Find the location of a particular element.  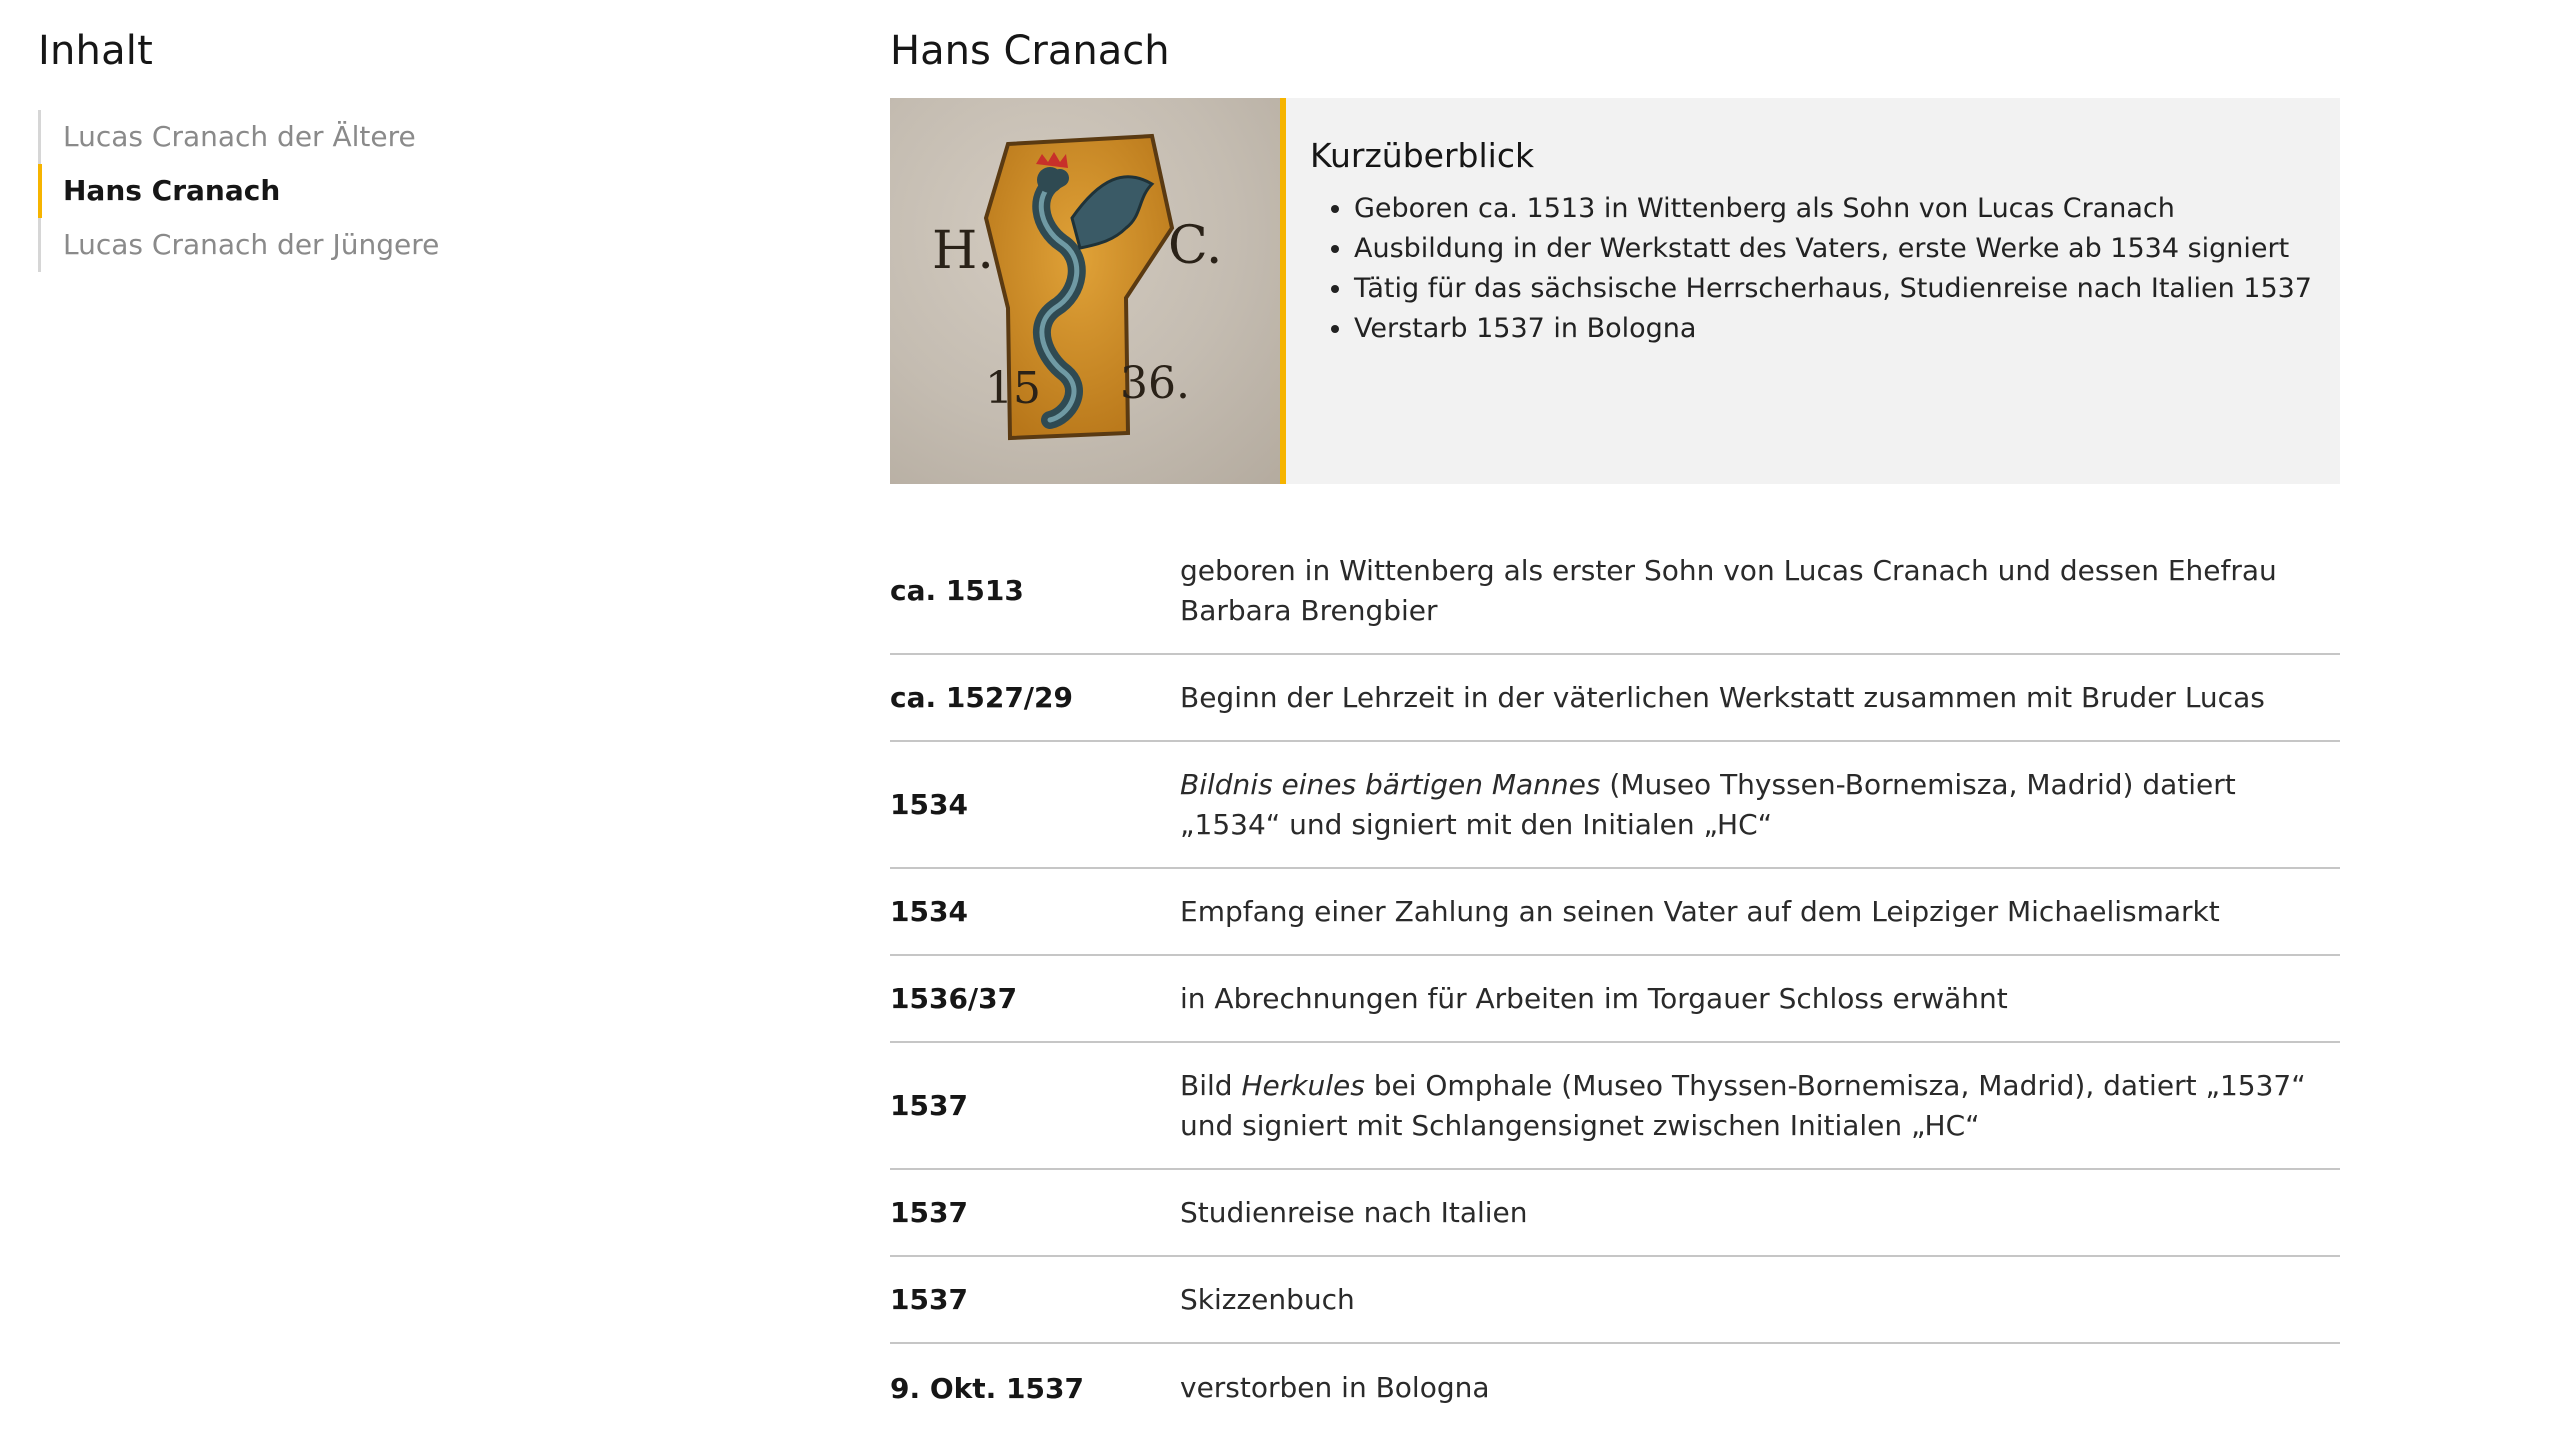

timeline-date: ca. 1513 is located at coordinates (957, 590).